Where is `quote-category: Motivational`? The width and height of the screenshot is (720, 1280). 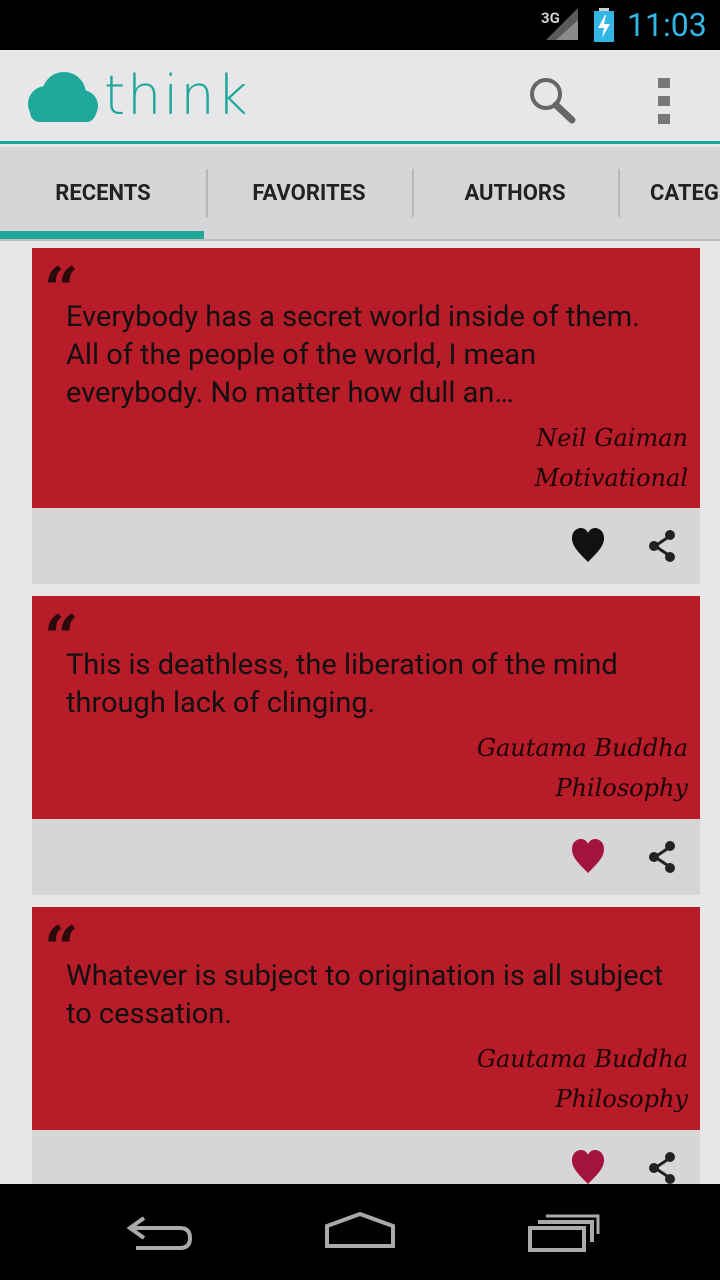 quote-category: Motivational is located at coordinates (611, 478).